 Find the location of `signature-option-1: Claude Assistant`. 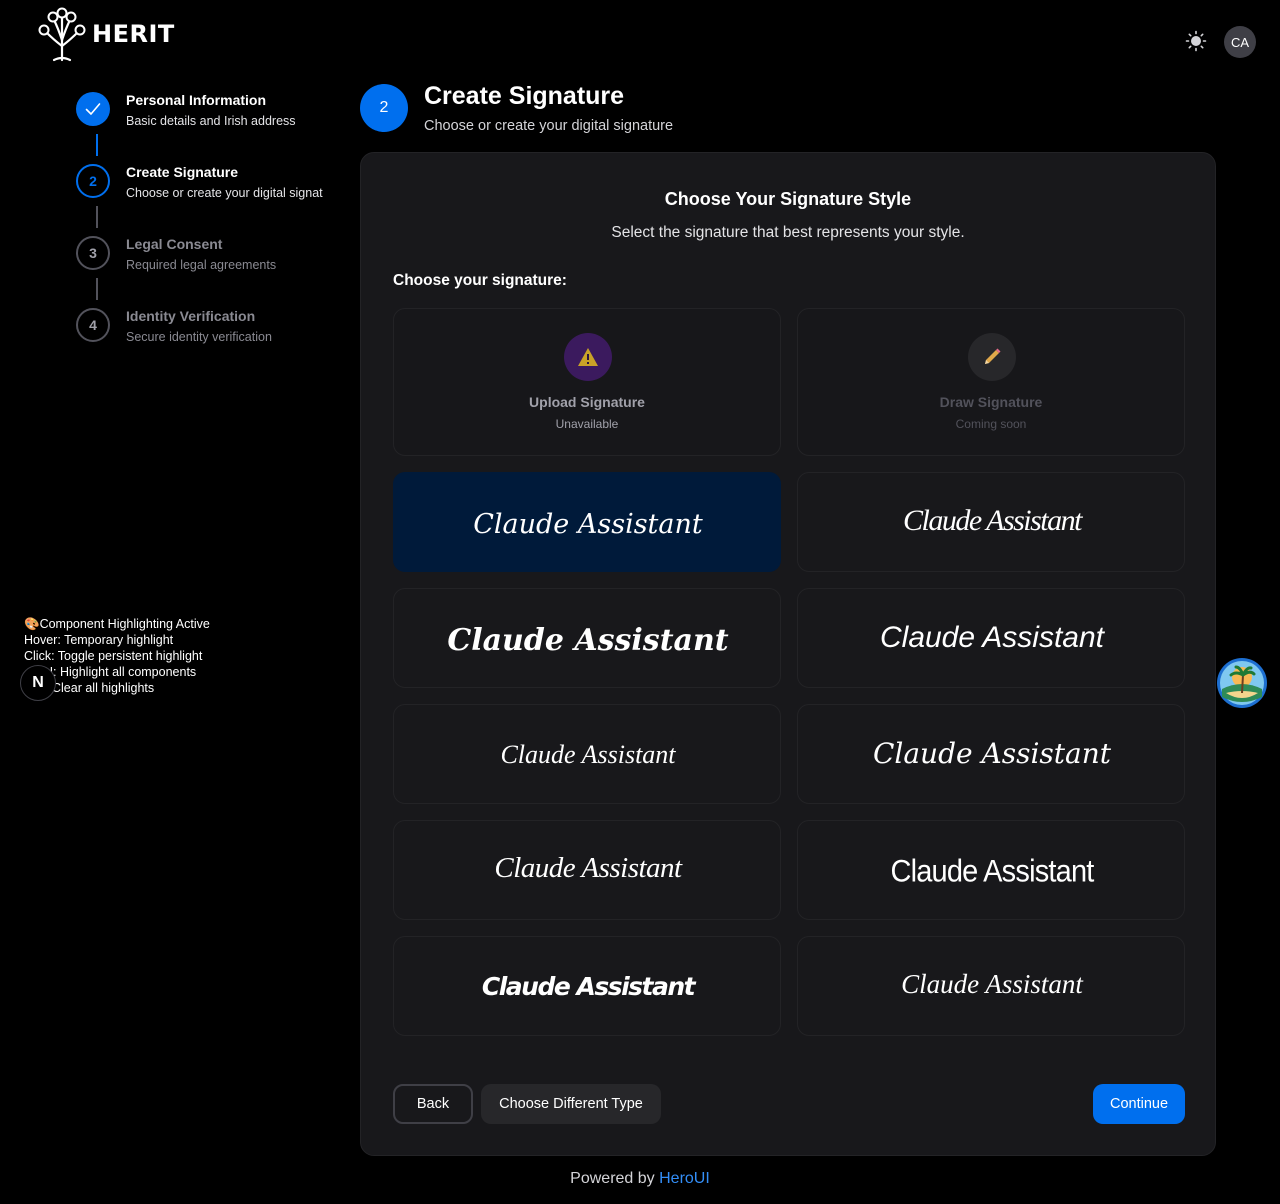

signature-option-1: Claude Assistant is located at coordinates (587, 522).